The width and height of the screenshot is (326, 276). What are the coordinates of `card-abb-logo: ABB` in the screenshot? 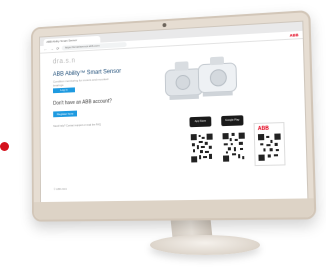 It's located at (263, 129).